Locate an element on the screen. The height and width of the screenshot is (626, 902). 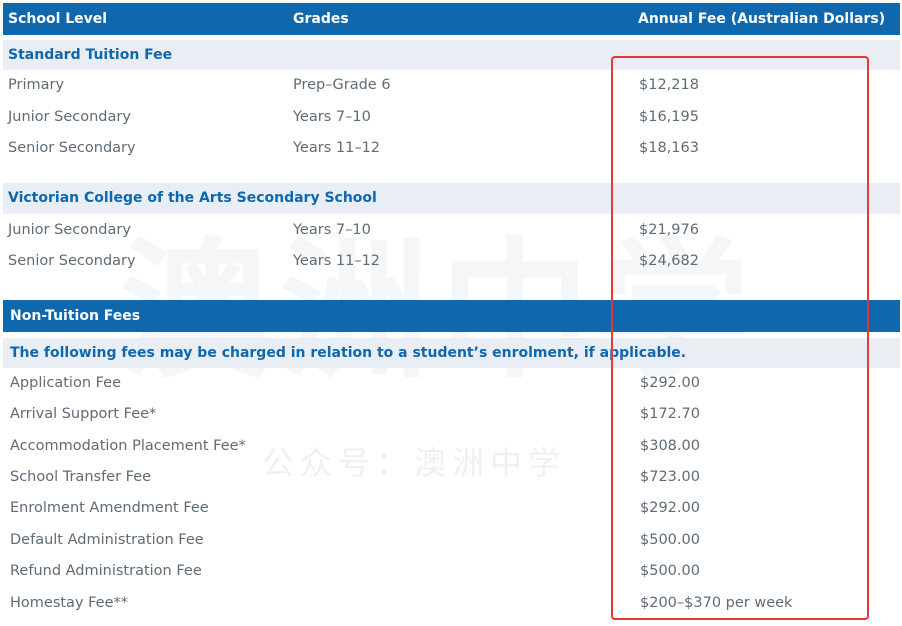
cell-fee-label: Accommodation Placement Fee* is located at coordinates (128, 446).